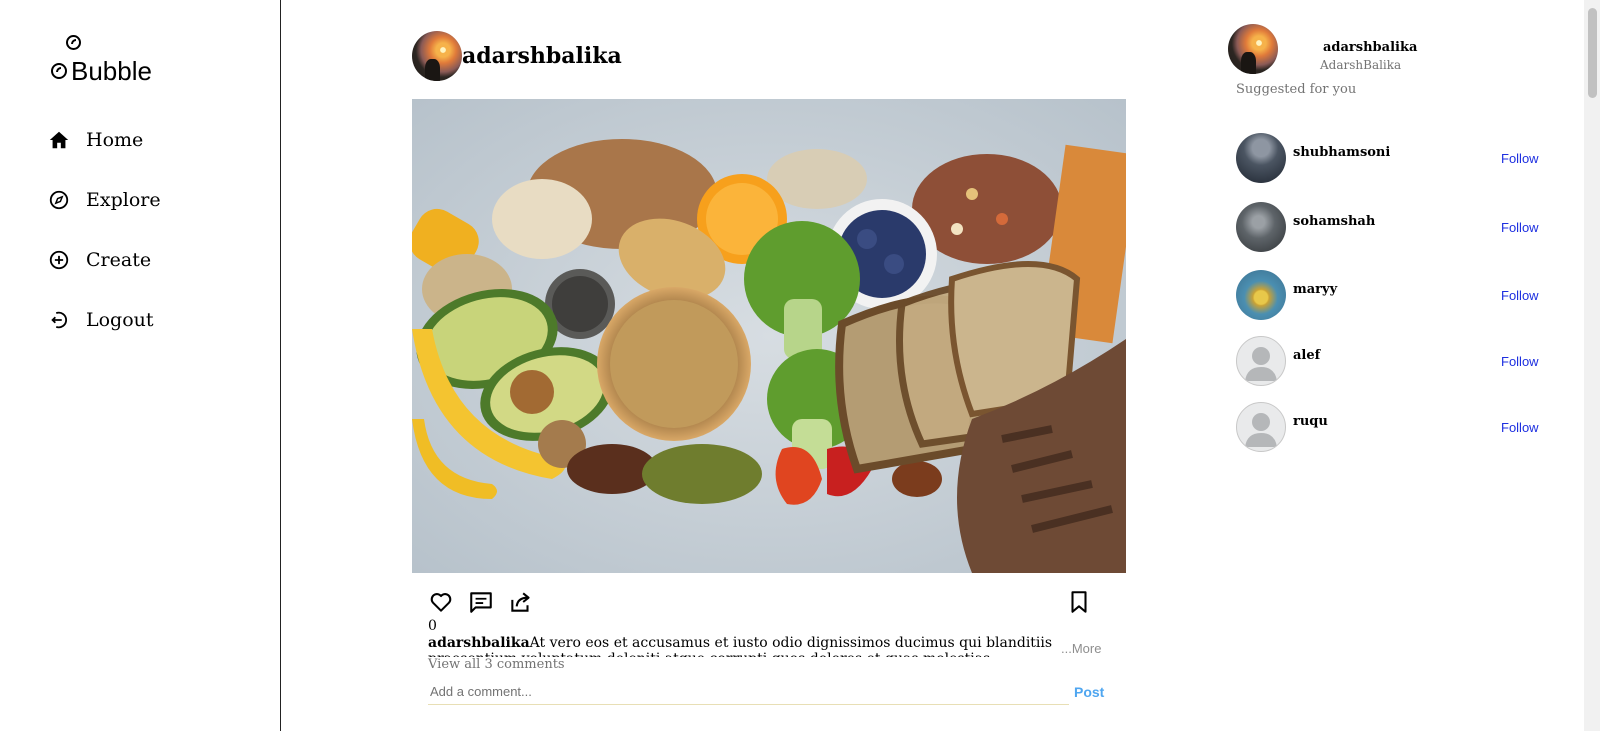 Image resolution: width=1600 pixels, height=731 pixels. I want to click on comment-input, so click(748, 691).